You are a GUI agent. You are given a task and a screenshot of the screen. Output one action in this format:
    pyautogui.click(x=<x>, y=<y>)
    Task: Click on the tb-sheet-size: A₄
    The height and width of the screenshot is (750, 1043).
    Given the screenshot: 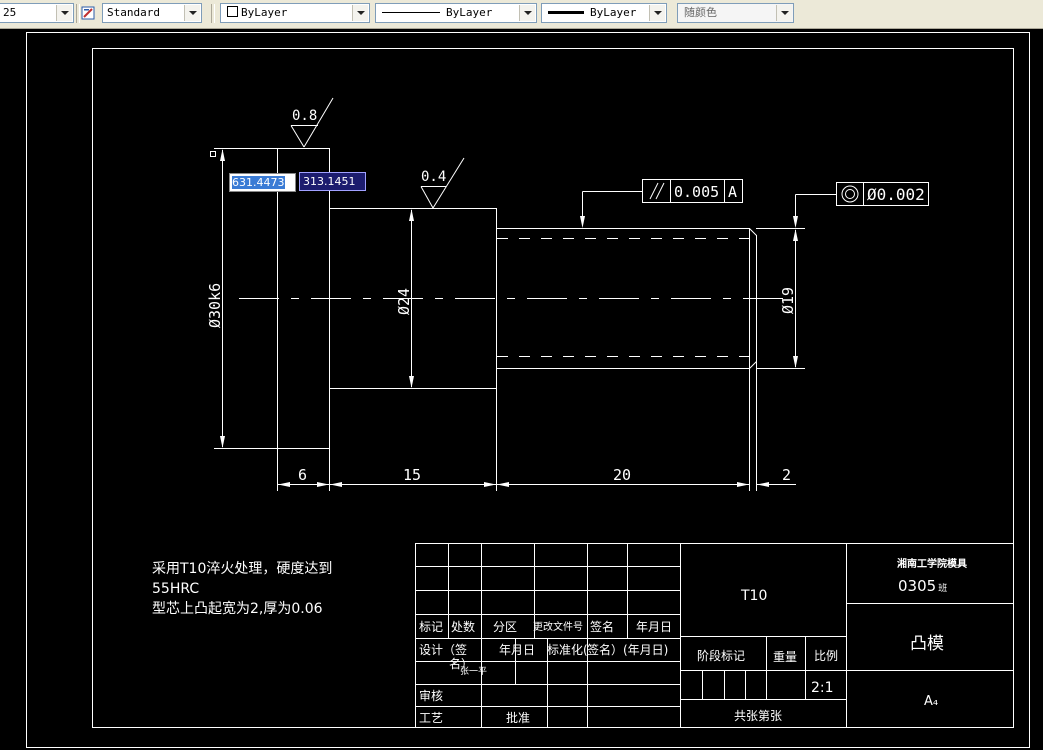 What is the action you would take?
    pyautogui.click(x=931, y=701)
    